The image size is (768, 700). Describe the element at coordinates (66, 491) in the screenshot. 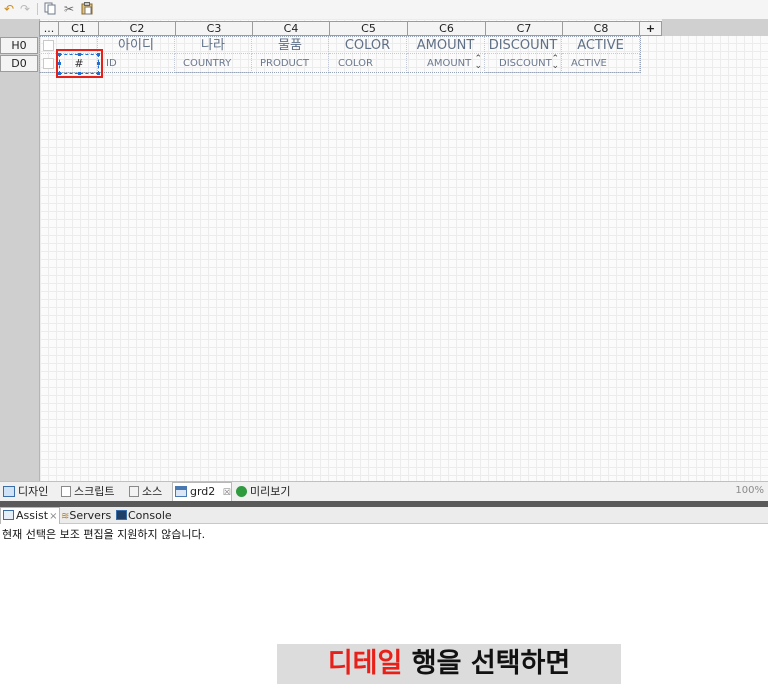

I see `document-icon` at that location.